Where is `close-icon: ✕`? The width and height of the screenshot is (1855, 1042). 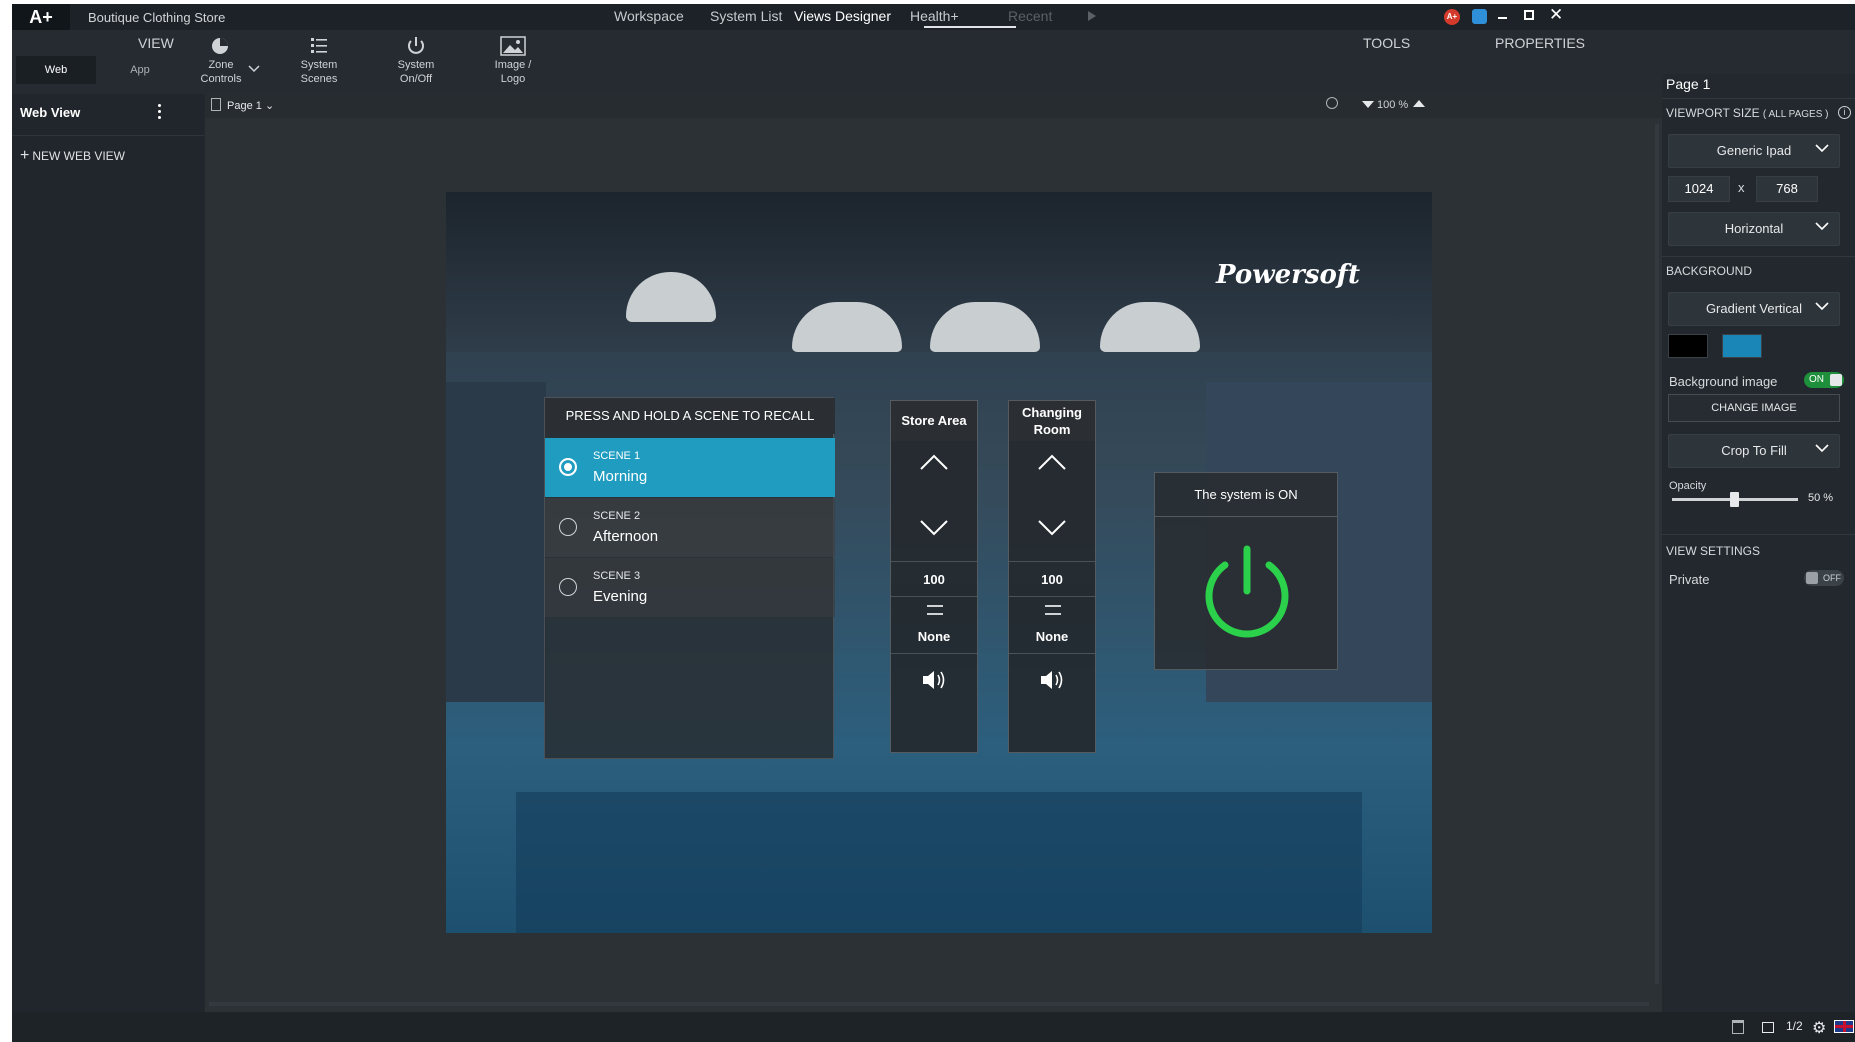
close-icon: ✕ is located at coordinates (1556, 15).